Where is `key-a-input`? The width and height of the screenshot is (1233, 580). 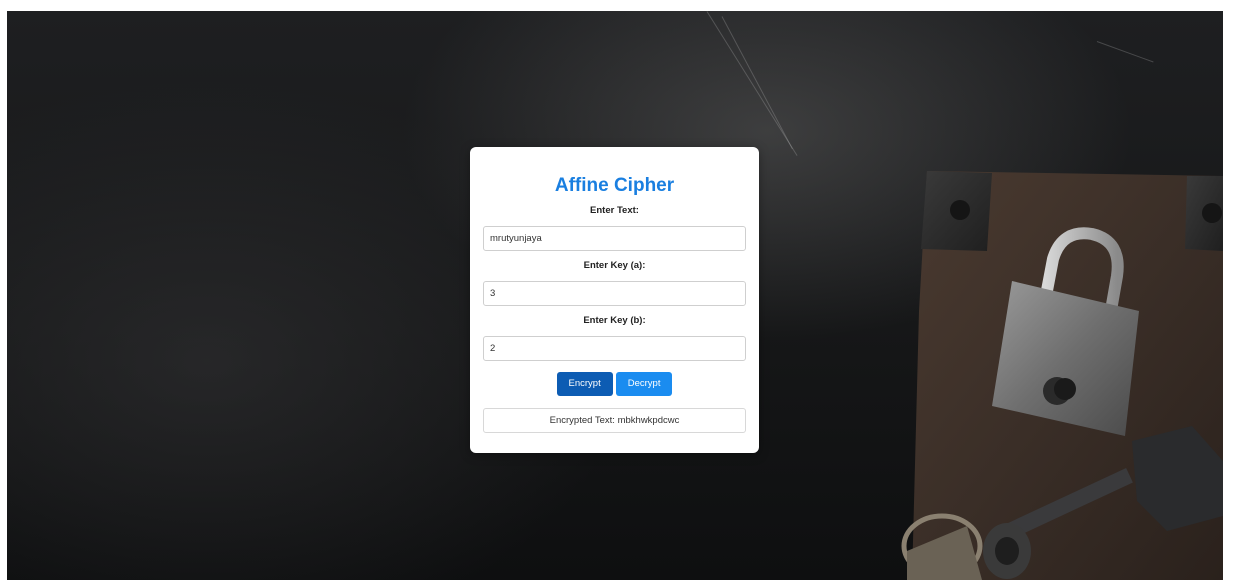
key-a-input is located at coordinates (614, 293).